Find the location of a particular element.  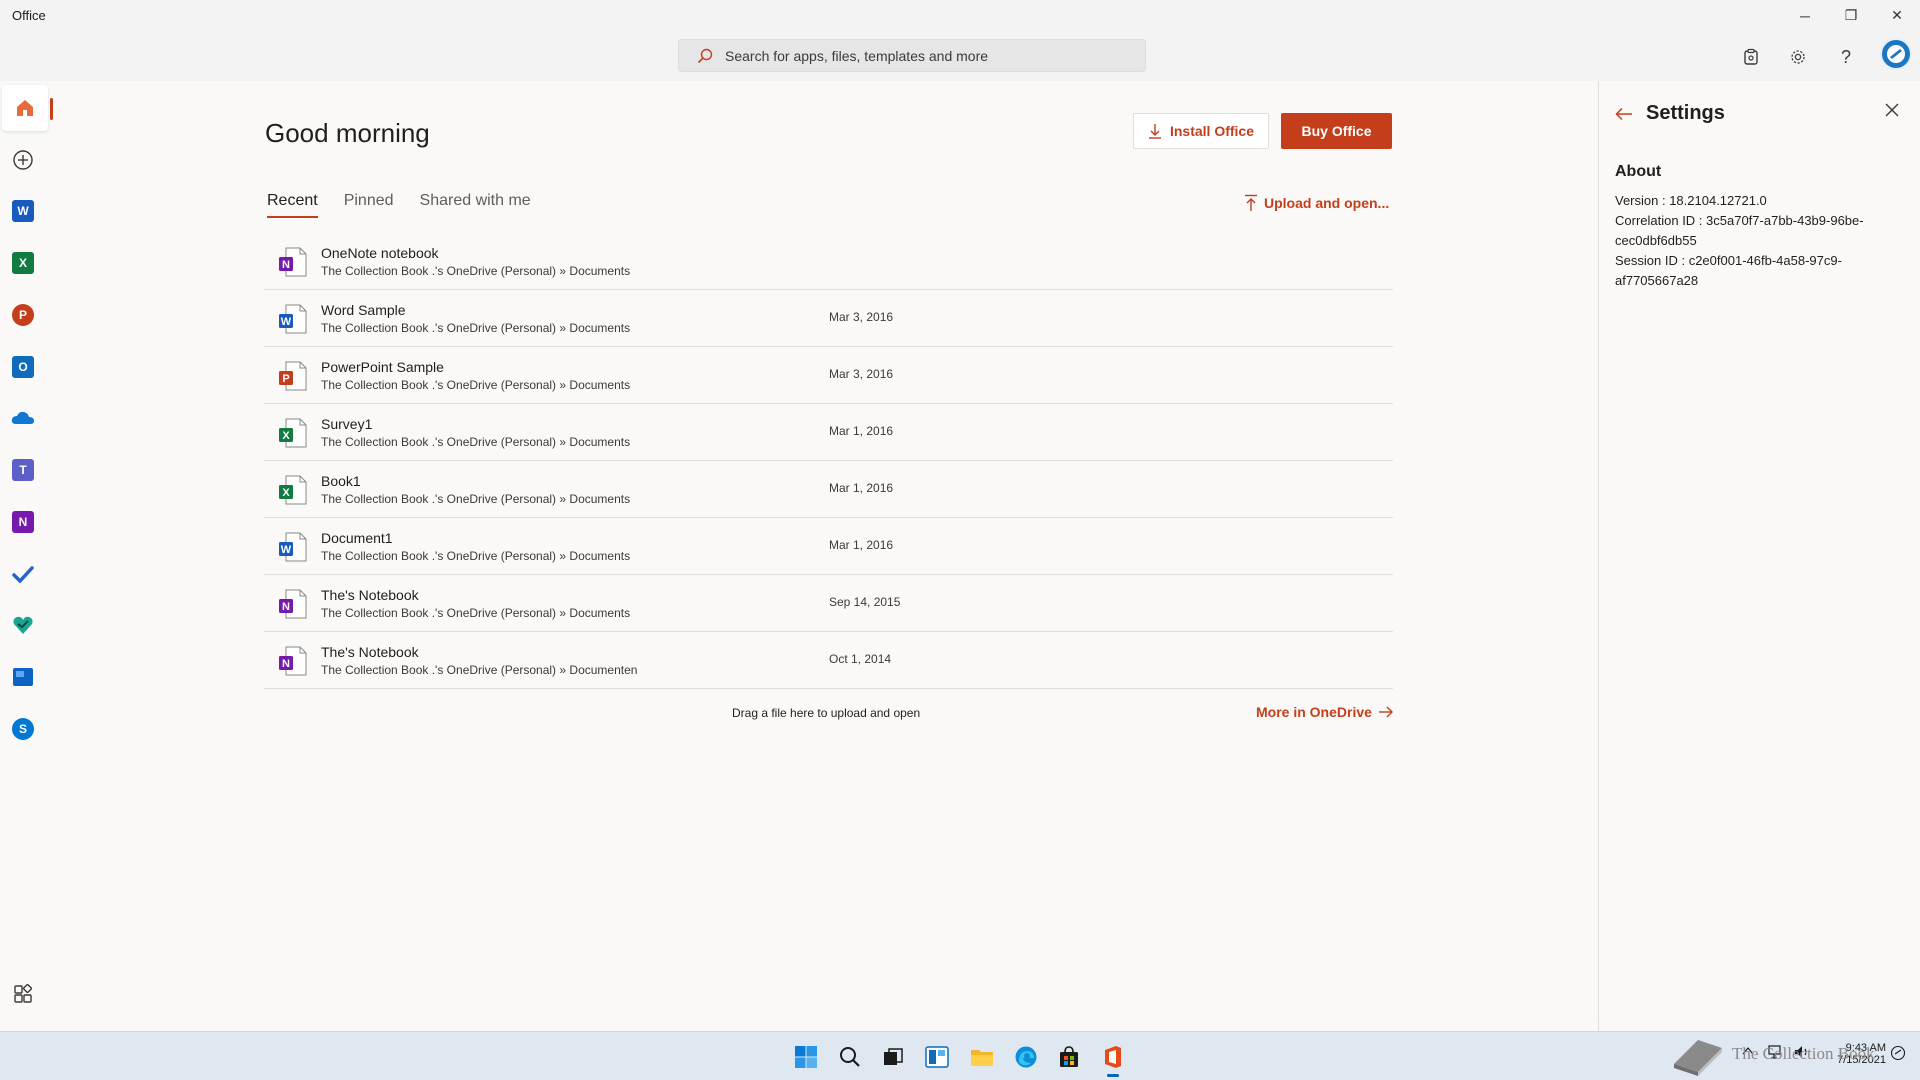

powerpoint-file-icon: P is located at coordinates (293, 376).